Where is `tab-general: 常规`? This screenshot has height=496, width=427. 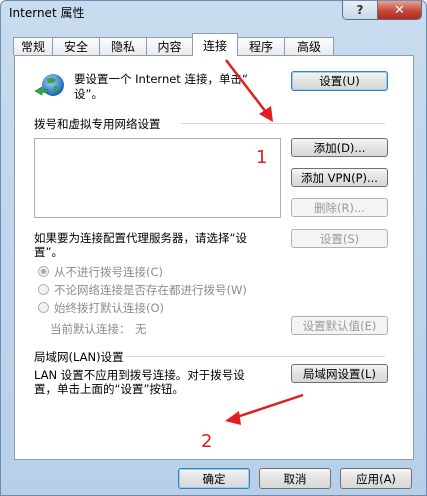 tab-general: 常规 is located at coordinates (33, 46).